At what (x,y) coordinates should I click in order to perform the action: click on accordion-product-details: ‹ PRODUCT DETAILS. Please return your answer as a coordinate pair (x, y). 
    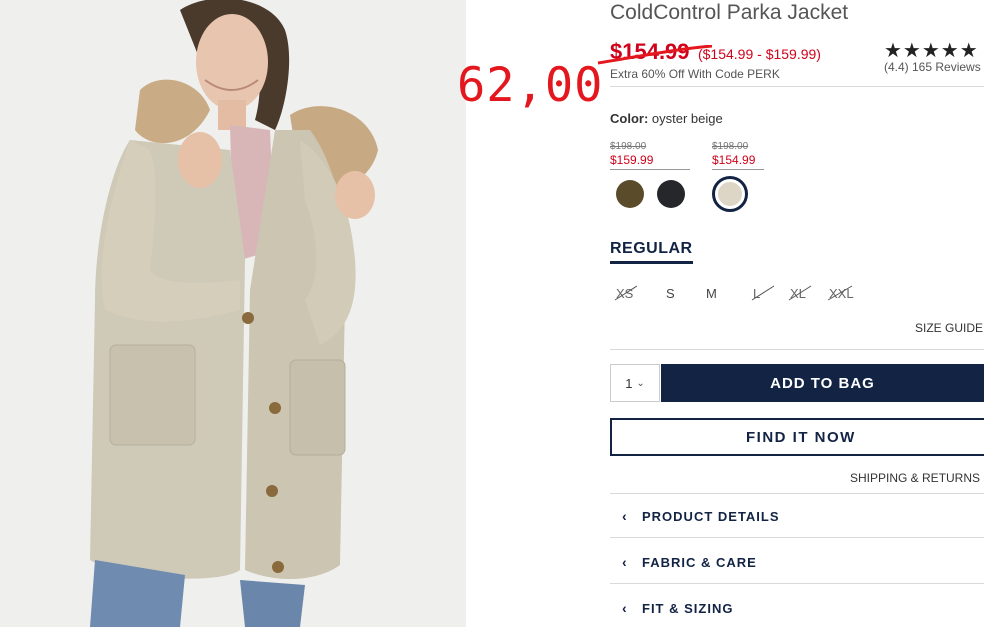
    Looking at the image, I should click on (797, 516).